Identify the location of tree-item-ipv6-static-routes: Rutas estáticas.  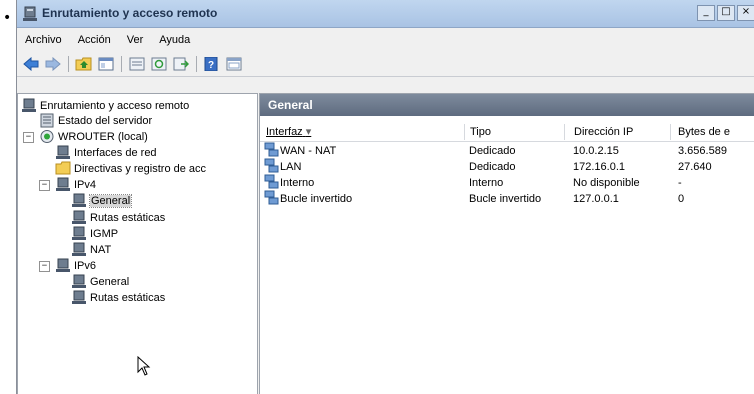
(118, 297).